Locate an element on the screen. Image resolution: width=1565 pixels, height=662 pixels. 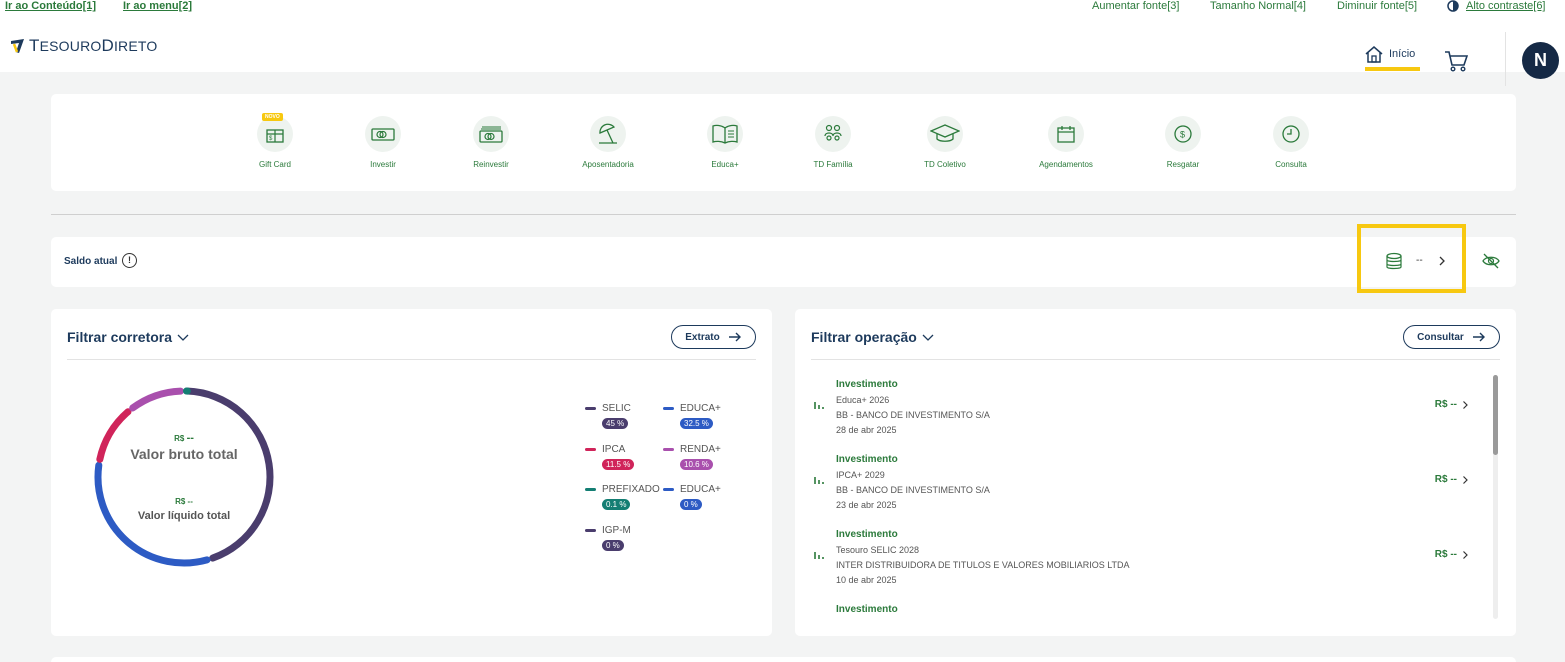
header: TESOURODIRETO Início N is located at coordinates (782, 50).